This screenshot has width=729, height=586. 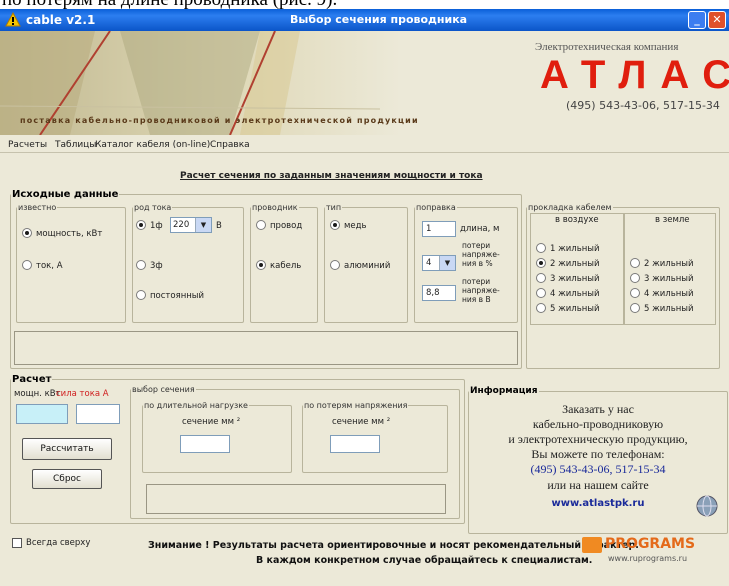 What do you see at coordinates (379, 19) in the screenshot?
I see `window-title: Выбор сечения проводника` at bounding box center [379, 19].